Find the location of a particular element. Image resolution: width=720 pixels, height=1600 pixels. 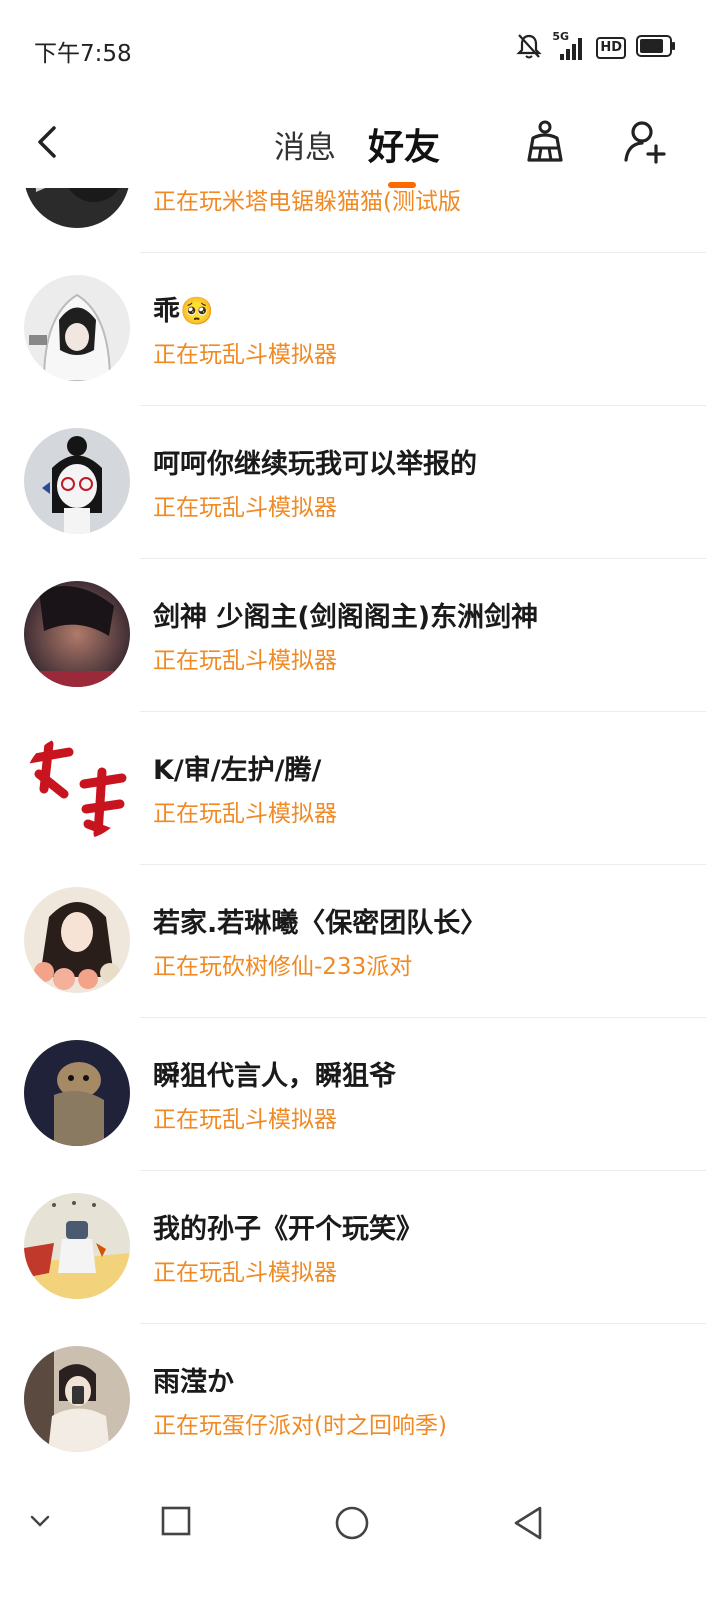

add-friend-icon is located at coordinates (645, 142).